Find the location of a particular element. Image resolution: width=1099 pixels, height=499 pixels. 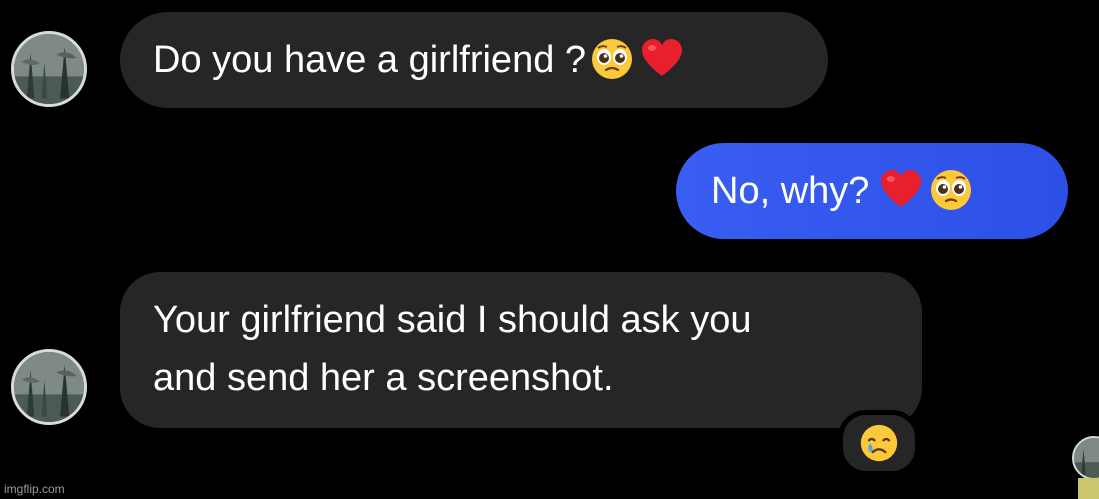

message-text: Do you have a girlfriend ? is located at coordinates (370, 60).